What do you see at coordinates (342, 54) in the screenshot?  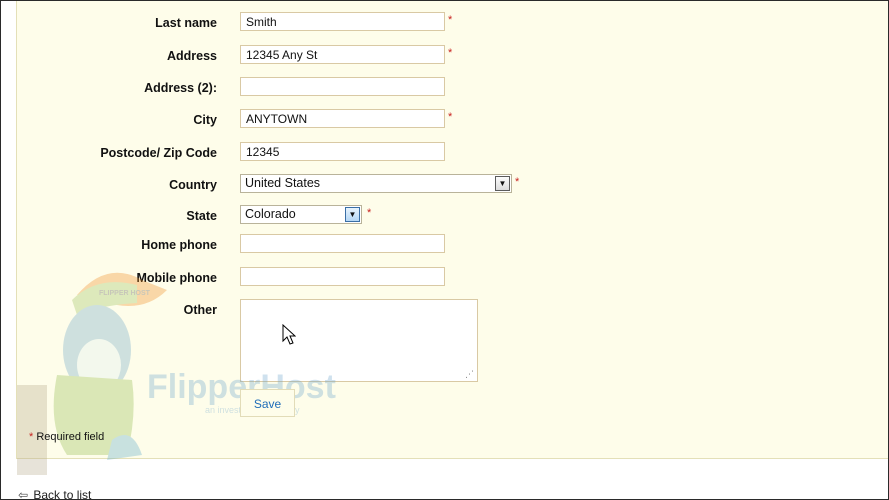 I see `address-input: 12345 Any St` at bounding box center [342, 54].